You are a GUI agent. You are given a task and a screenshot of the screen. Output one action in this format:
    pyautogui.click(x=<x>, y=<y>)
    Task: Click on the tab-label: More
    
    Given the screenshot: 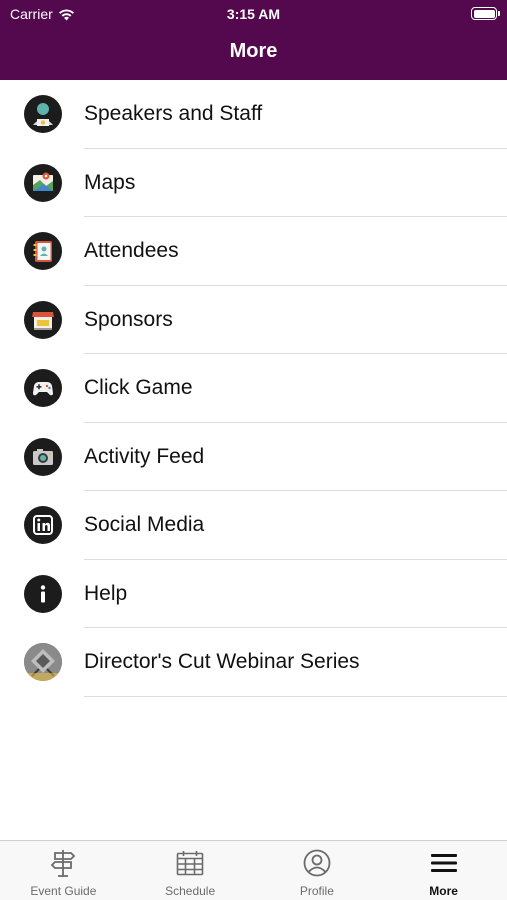 What is the action you would take?
    pyautogui.click(x=443, y=891)
    